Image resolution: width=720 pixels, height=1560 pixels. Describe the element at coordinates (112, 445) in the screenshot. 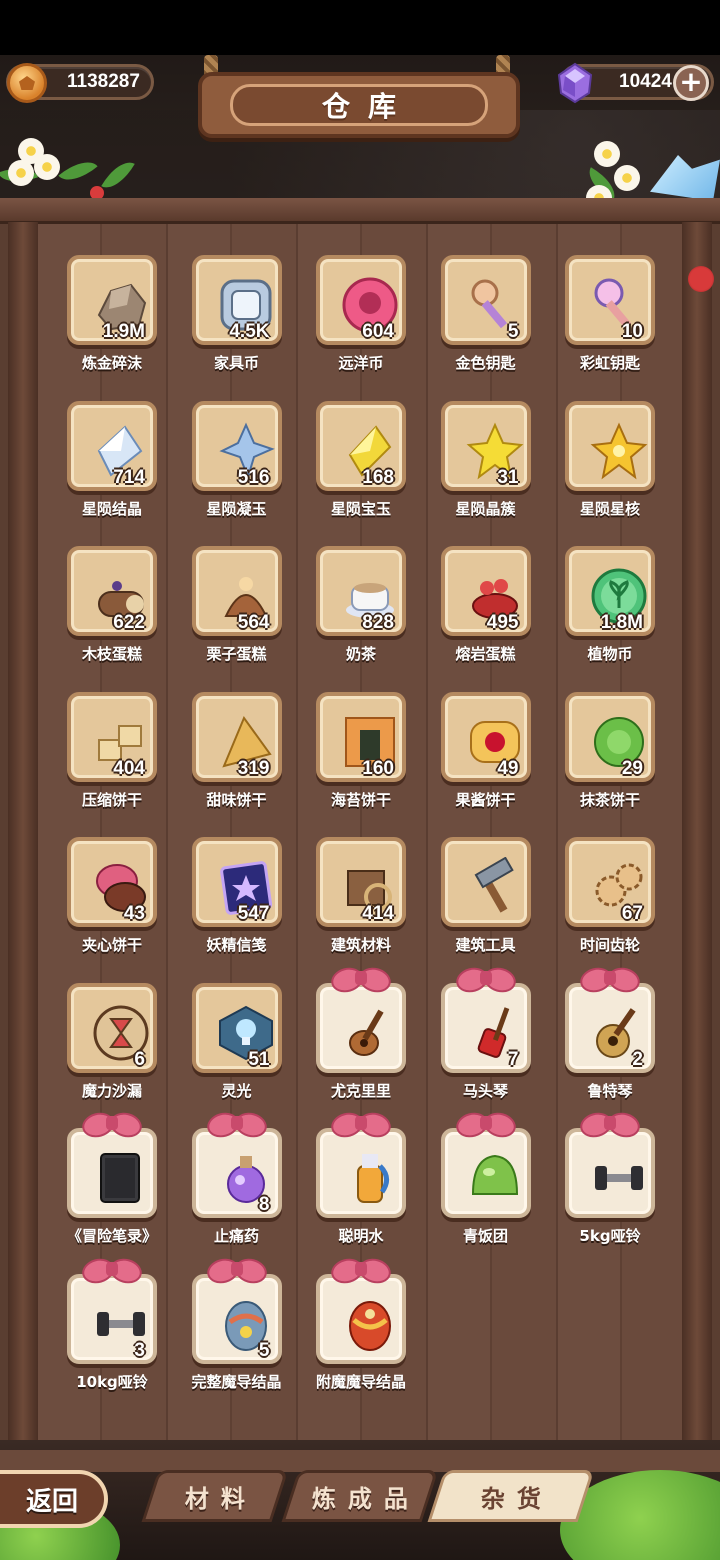

I see `item-tile: 714` at that location.